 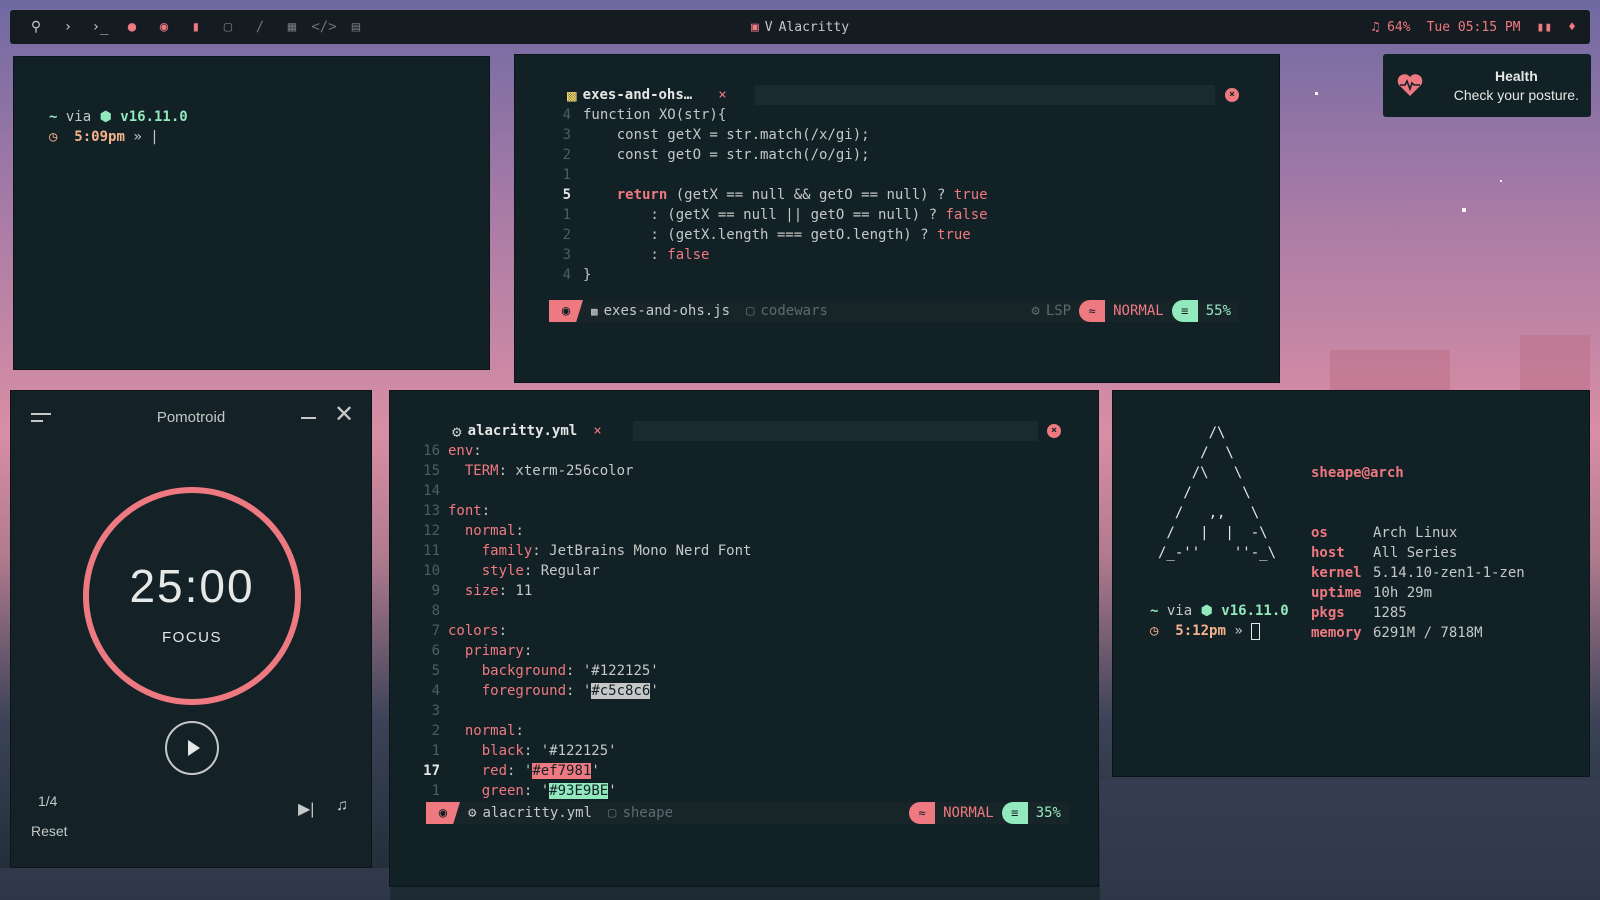 What do you see at coordinates (196, 27) in the screenshot?
I see `document-icon: ▮` at bounding box center [196, 27].